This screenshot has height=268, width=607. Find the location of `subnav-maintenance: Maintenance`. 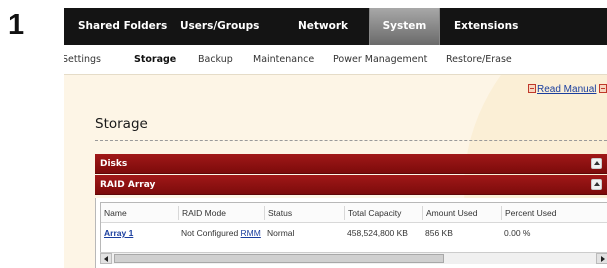

subnav-maintenance: Maintenance is located at coordinates (283, 60).